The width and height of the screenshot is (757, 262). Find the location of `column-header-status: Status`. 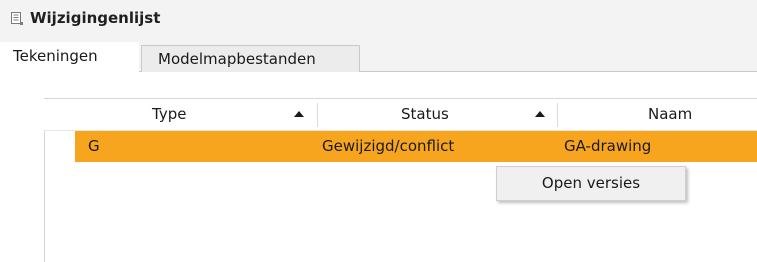

column-header-status: Status is located at coordinates (425, 114).